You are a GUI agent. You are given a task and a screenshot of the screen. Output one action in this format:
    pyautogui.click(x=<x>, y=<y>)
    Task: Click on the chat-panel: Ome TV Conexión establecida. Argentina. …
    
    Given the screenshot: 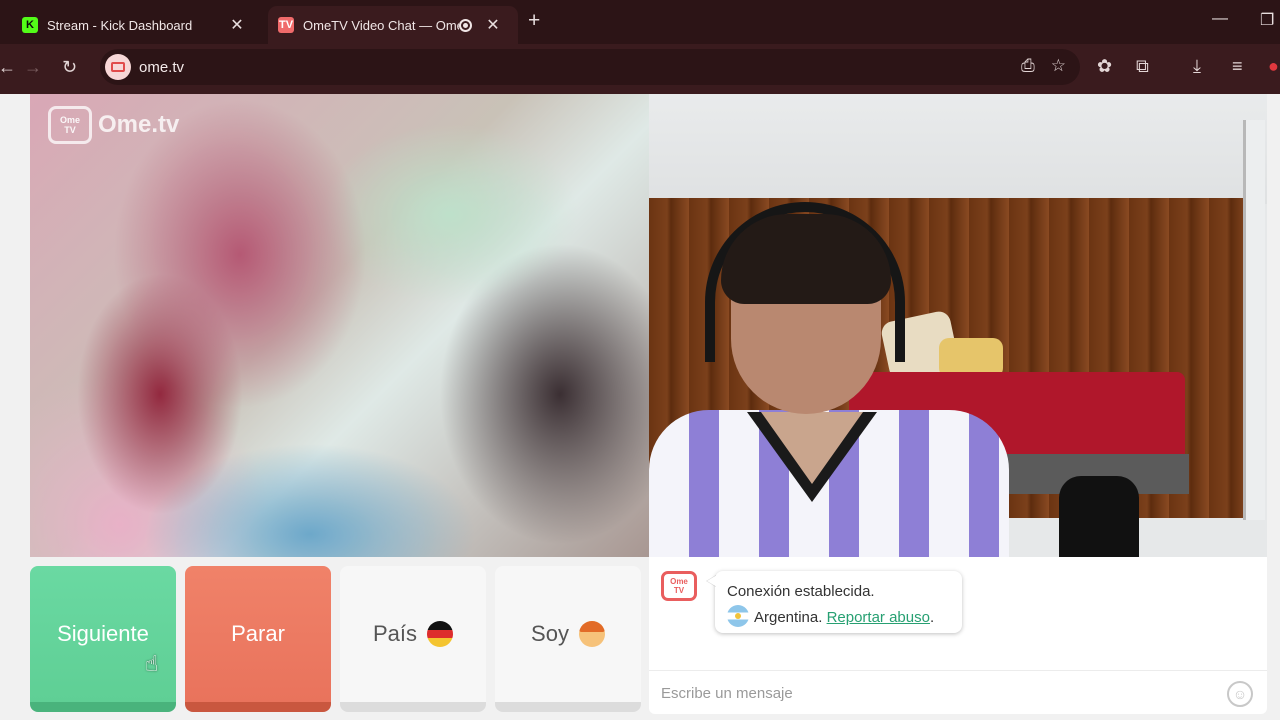 What is the action you would take?
    pyautogui.click(x=958, y=636)
    